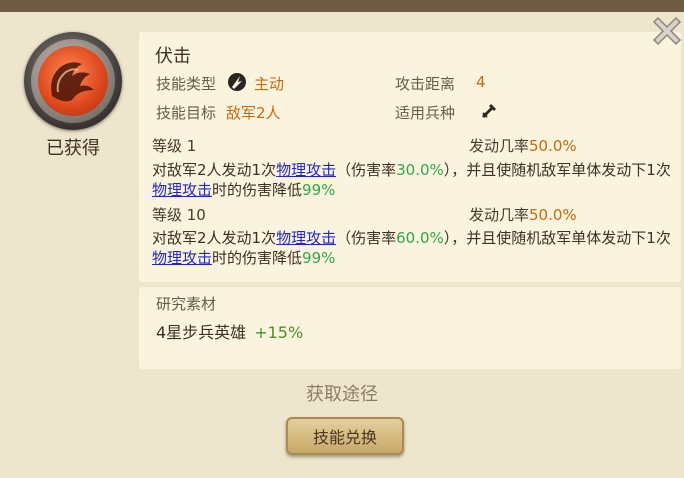  Describe the element at coordinates (73, 148) in the screenshot. I see `obtained-status: 已获得` at that location.